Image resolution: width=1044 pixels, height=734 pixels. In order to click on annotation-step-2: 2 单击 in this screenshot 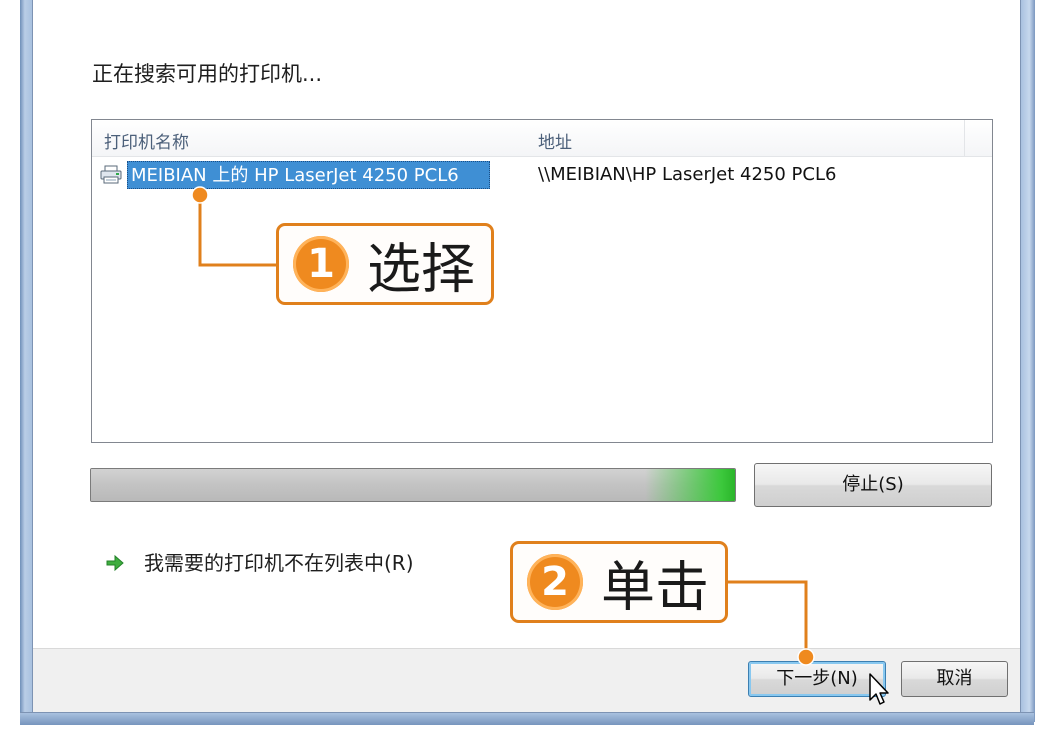, I will do `click(619, 582)`.